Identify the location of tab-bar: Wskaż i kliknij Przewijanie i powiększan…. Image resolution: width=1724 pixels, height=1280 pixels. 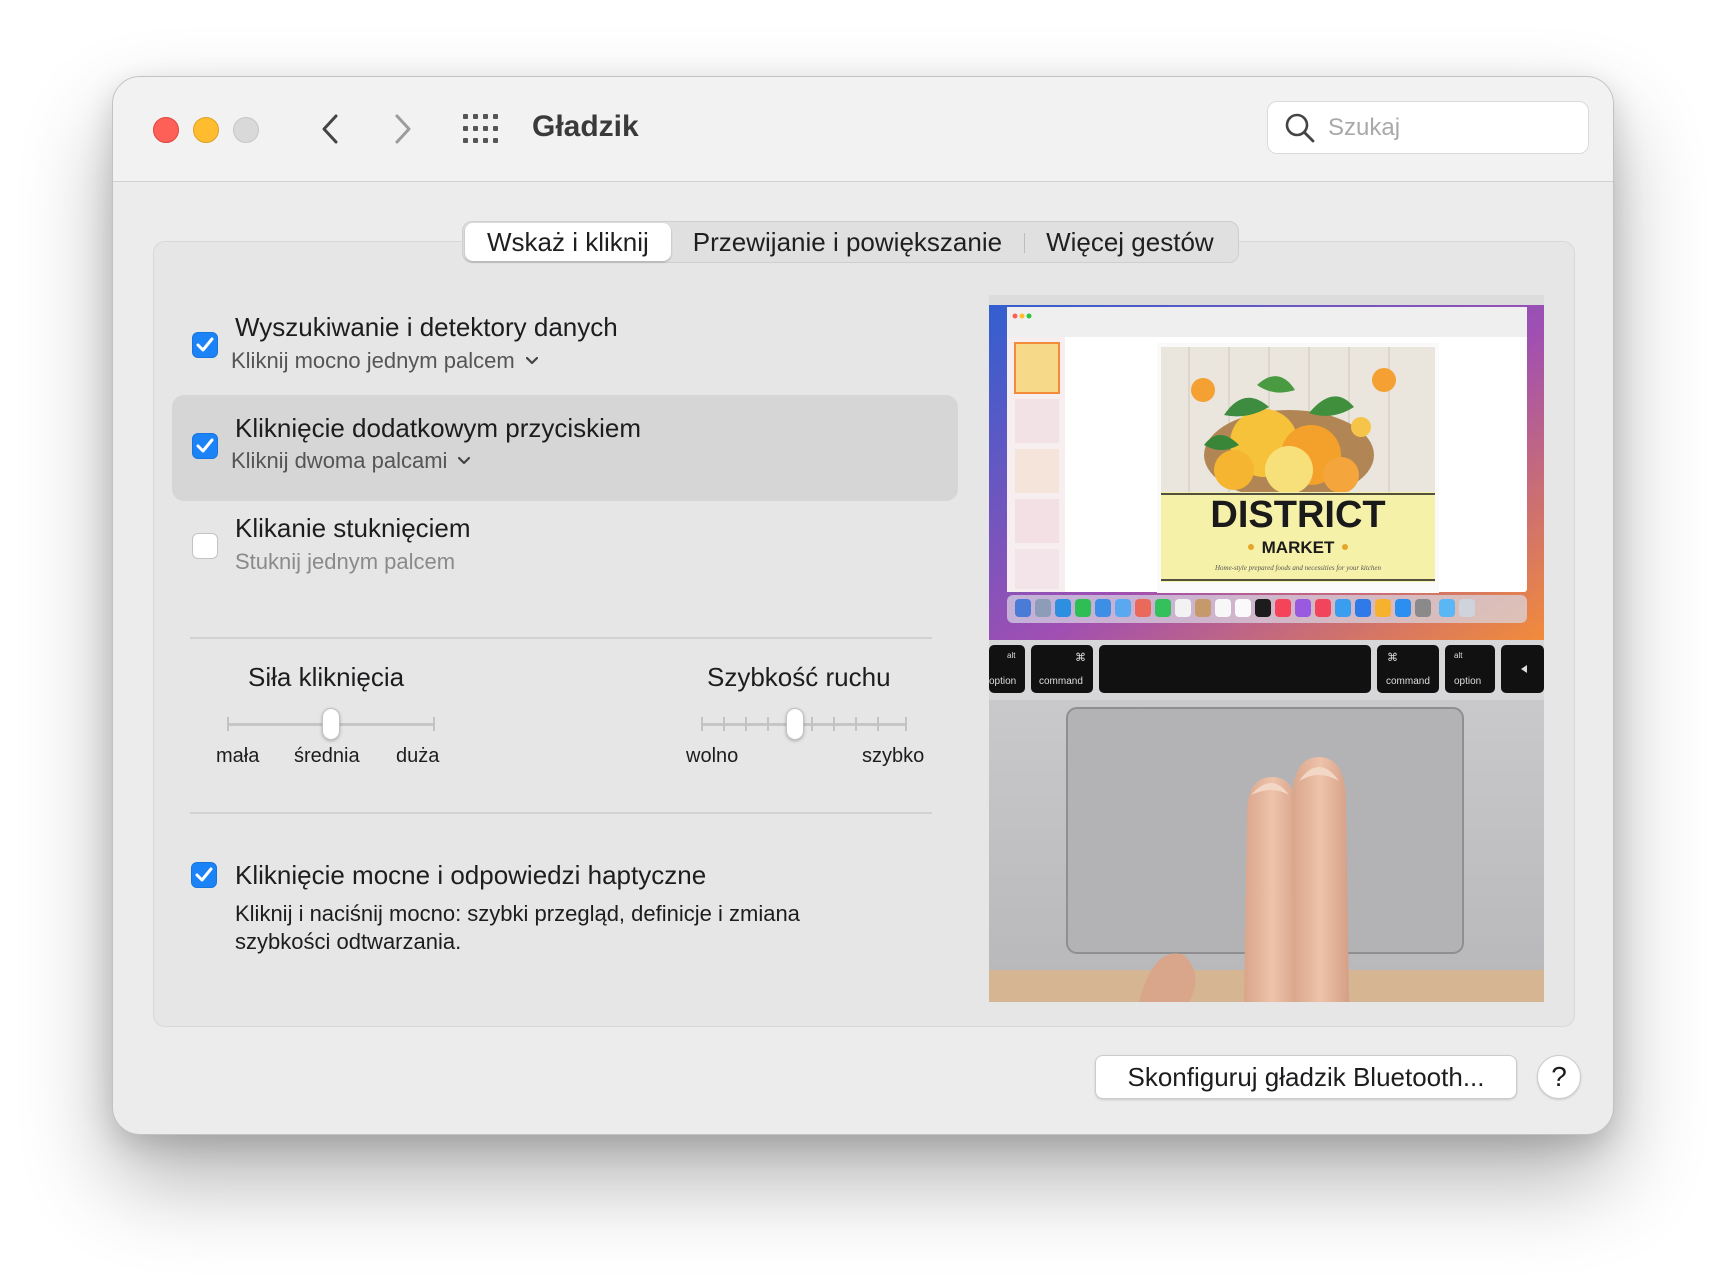
(850, 242).